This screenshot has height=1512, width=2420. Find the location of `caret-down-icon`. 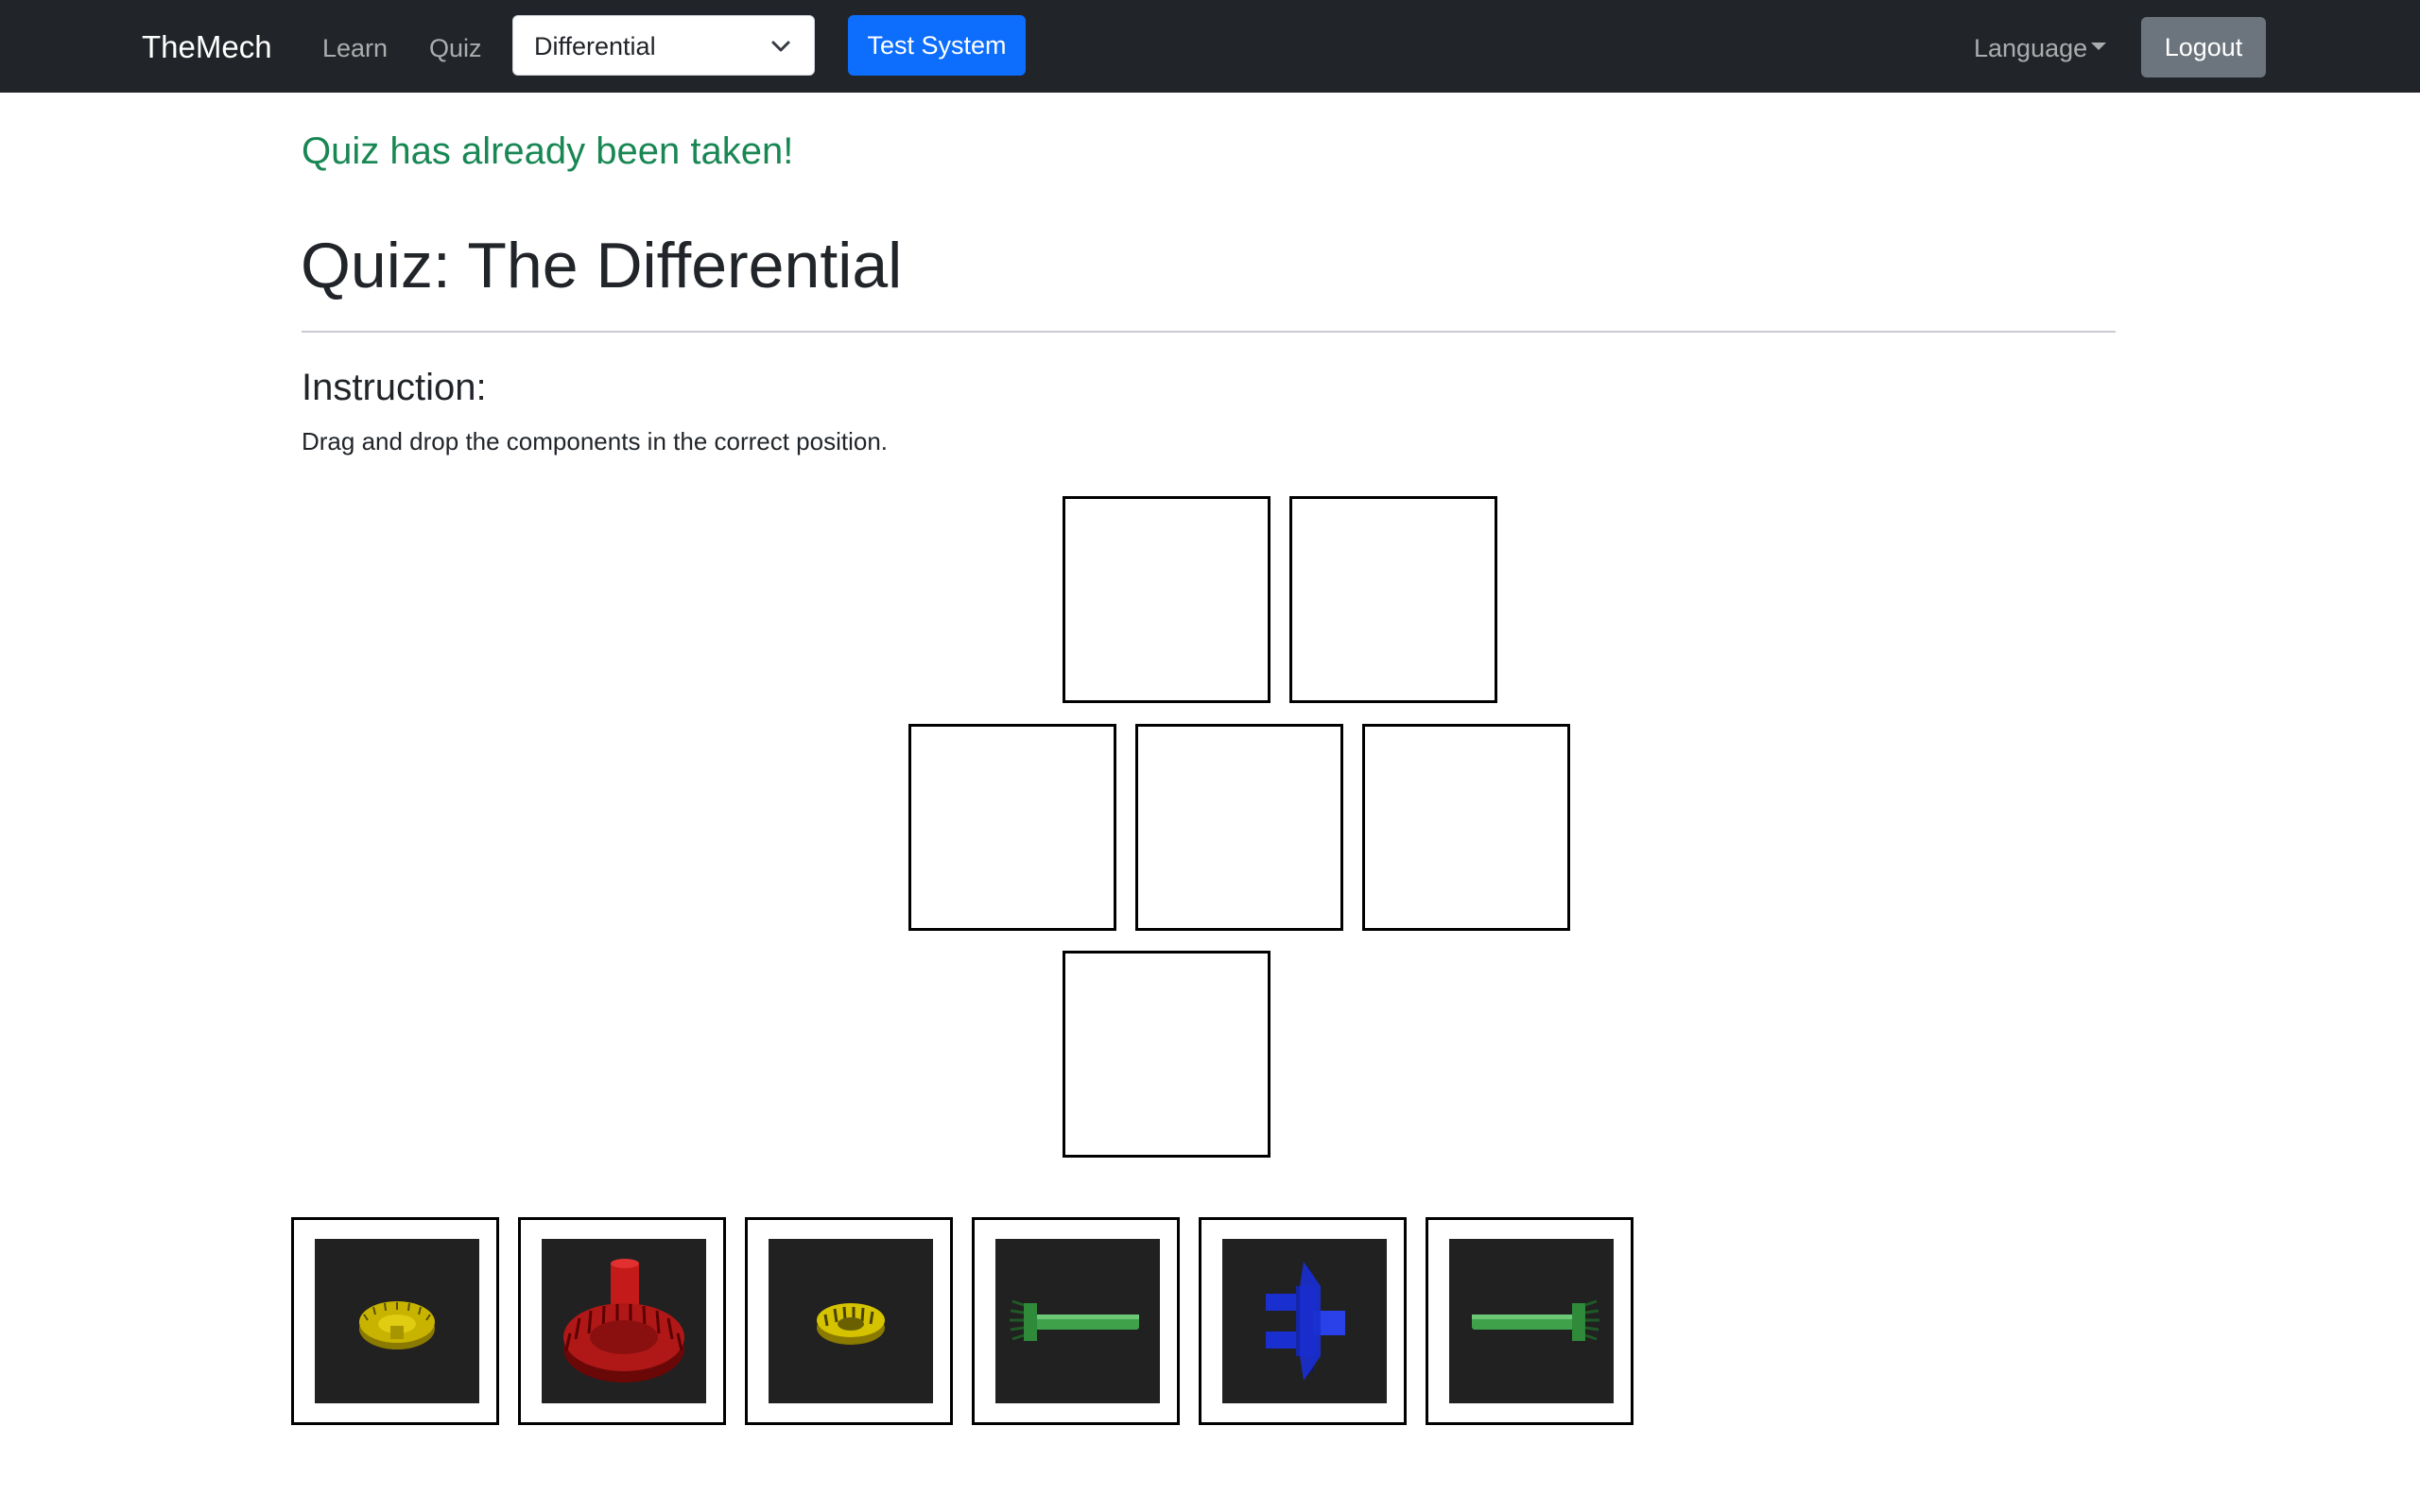

caret-down-icon is located at coordinates (2099, 46).